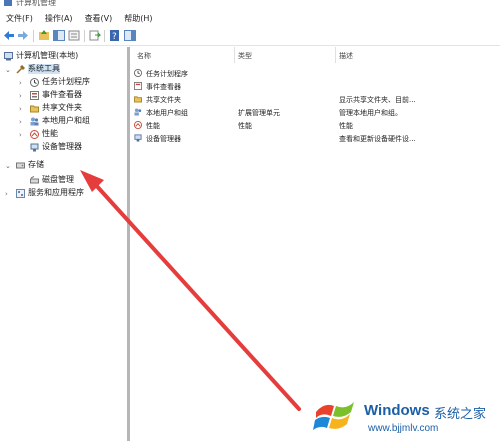  What do you see at coordinates (333, 416) in the screenshot?
I see `windows-logo-icon` at bounding box center [333, 416].